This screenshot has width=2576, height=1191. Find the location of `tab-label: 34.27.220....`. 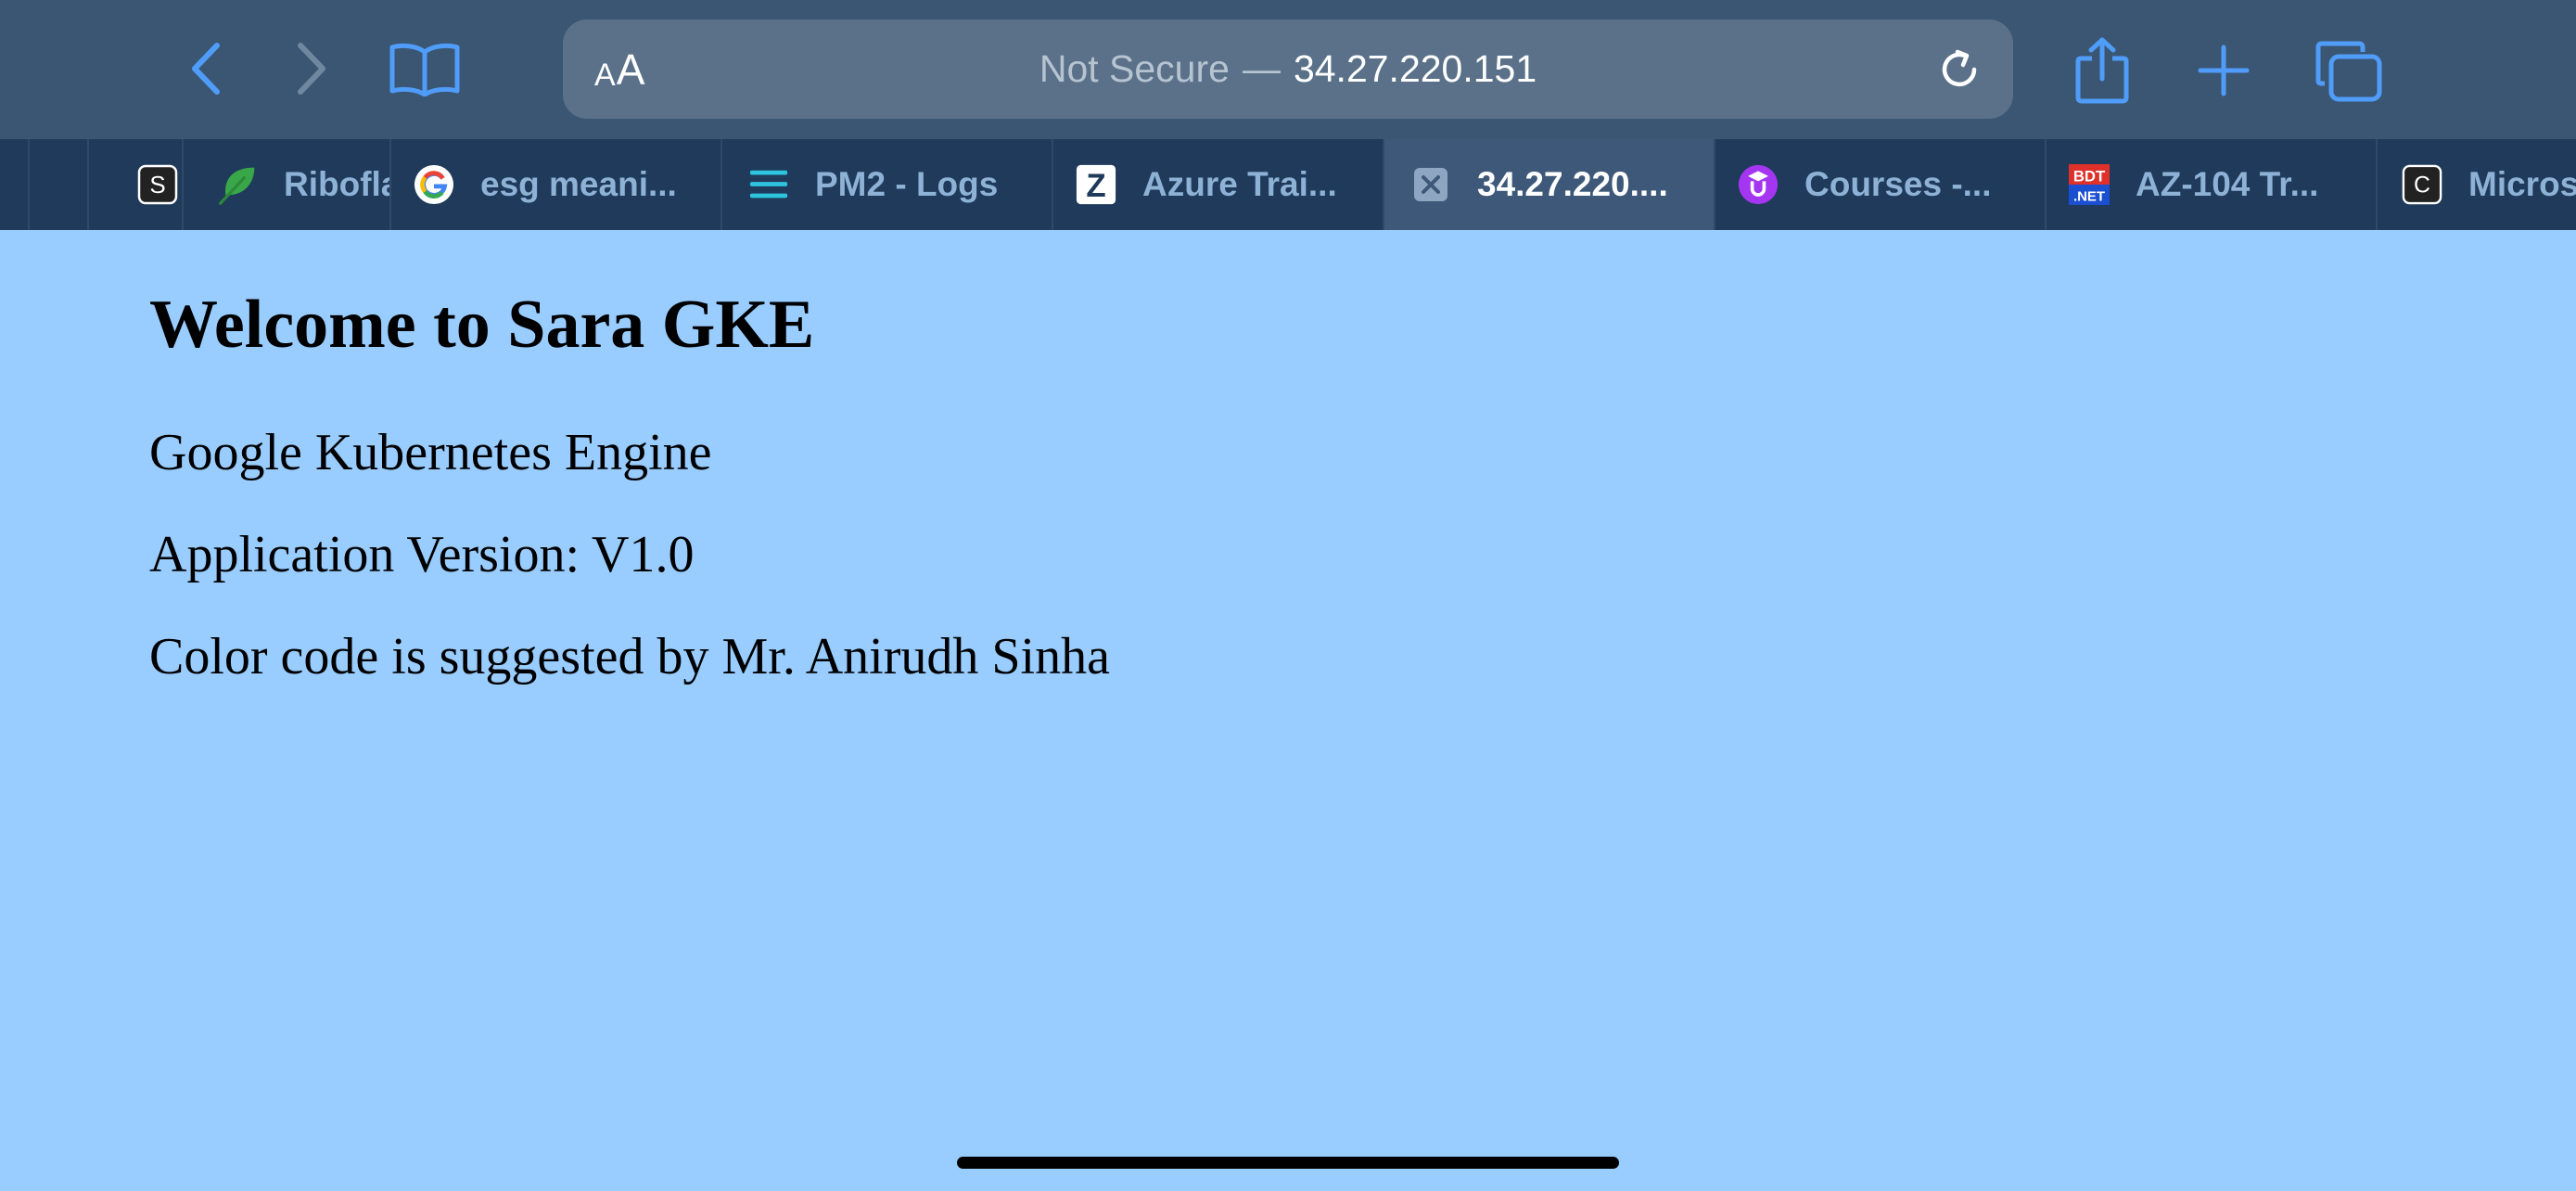

tab-label: 34.27.220.... is located at coordinates (1572, 184).